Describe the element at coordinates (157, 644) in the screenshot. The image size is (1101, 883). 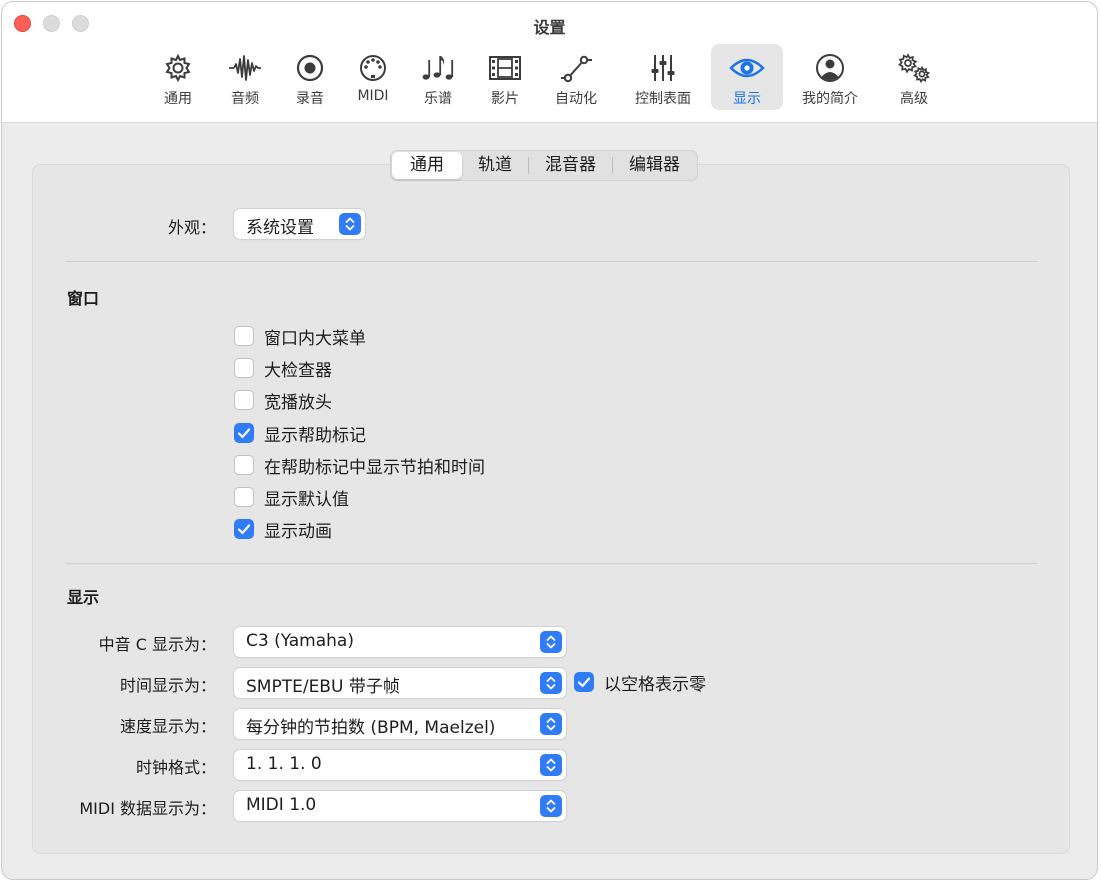
I see `middle-c-label: 中音 C 显示为：` at that location.